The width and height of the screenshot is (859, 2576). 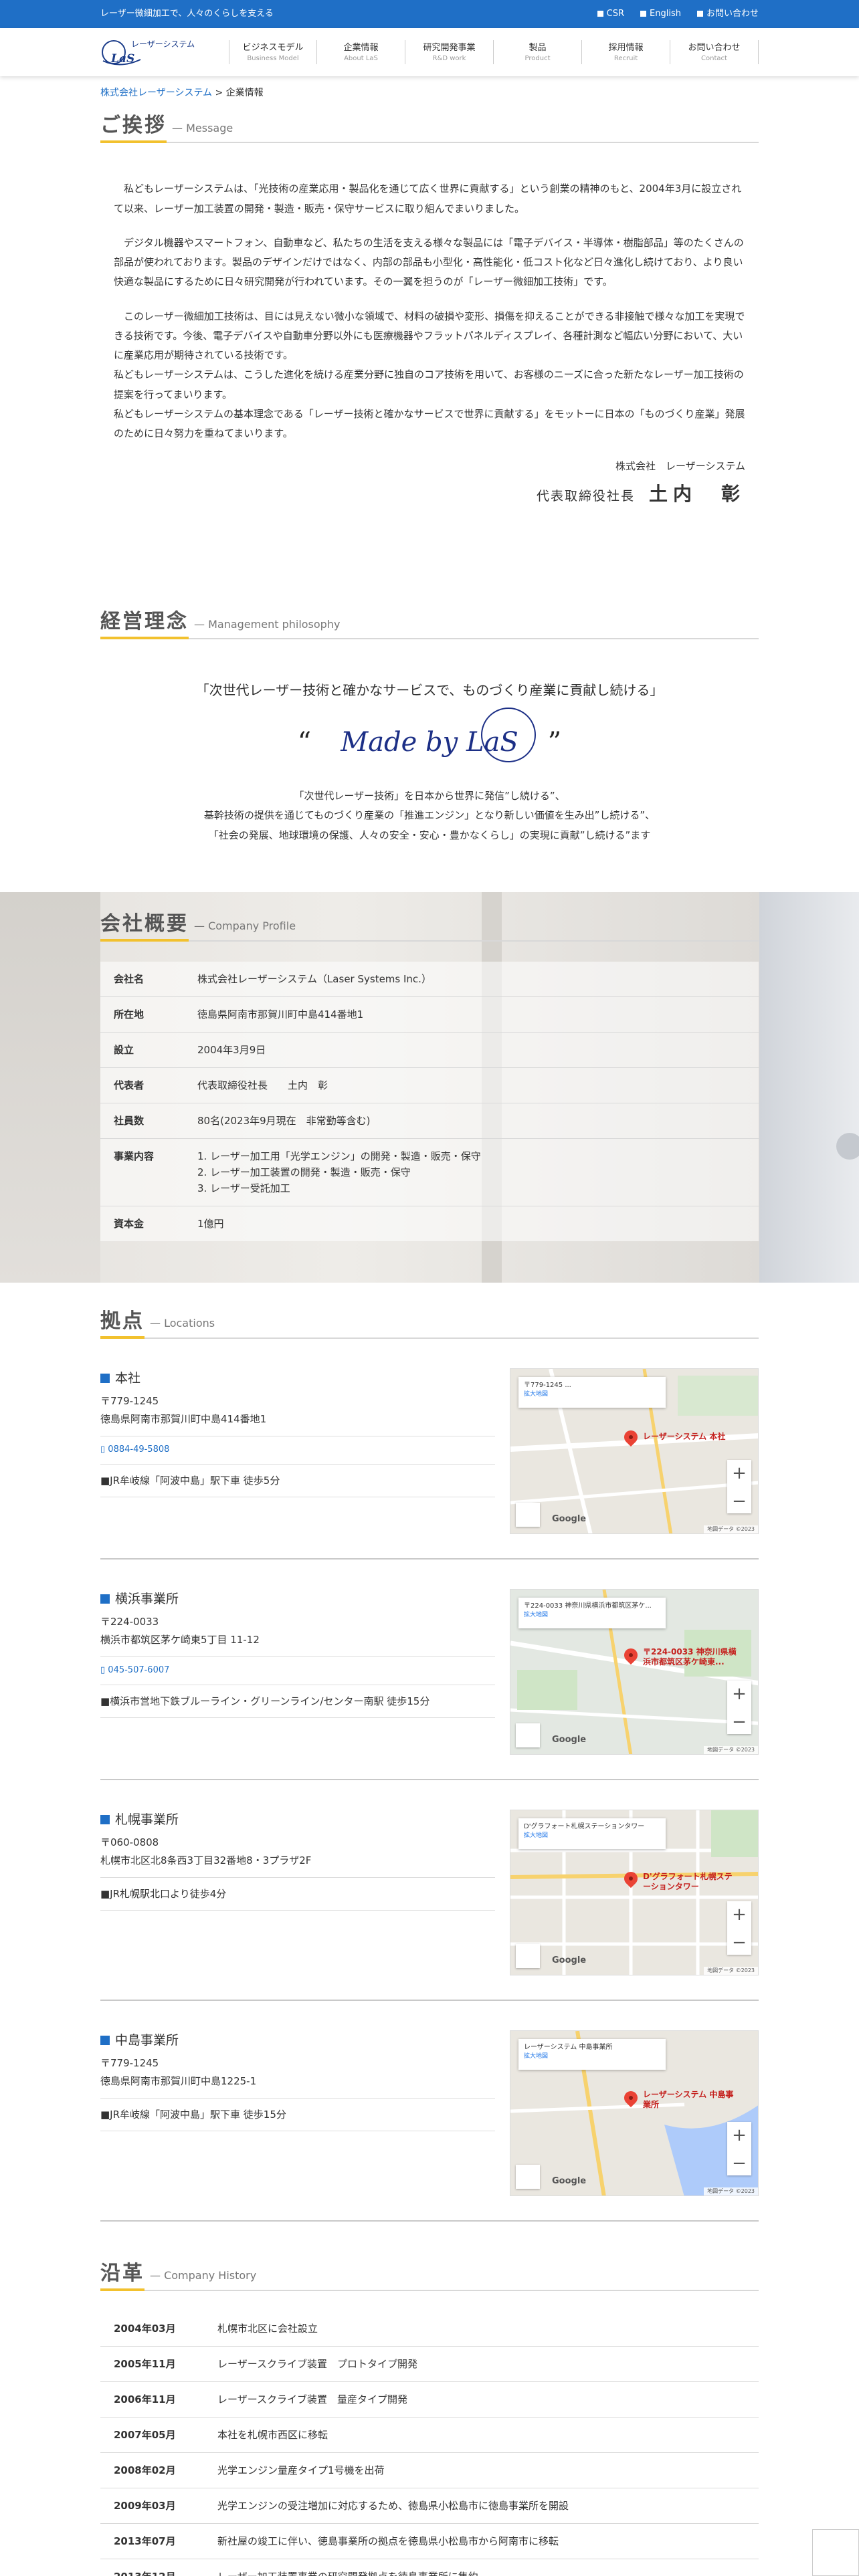 What do you see at coordinates (626, 52) in the screenshot?
I see `nav-recruit: 採用情報 Recruit` at bounding box center [626, 52].